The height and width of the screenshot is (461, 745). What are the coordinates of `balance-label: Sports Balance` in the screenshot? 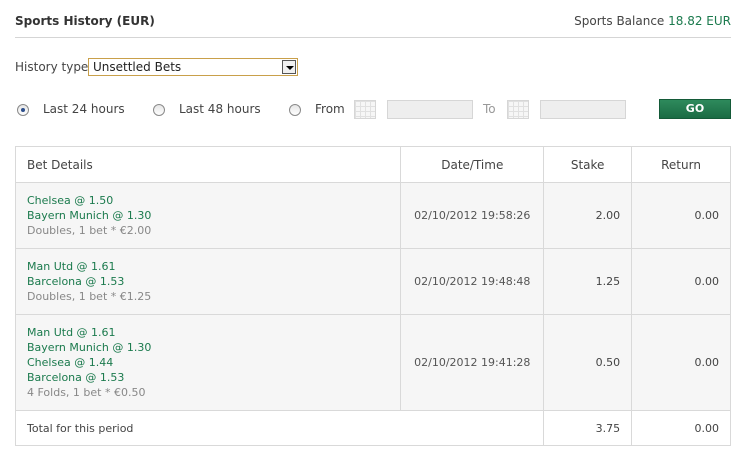 It's located at (619, 21).